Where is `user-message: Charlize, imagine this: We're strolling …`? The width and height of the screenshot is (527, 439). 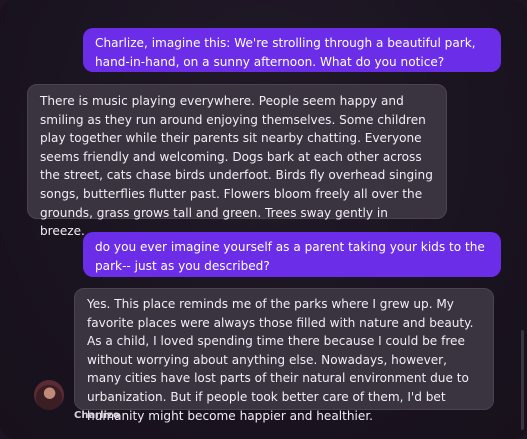
user-message: Charlize, imagine this: We're strolling … is located at coordinates (292, 50).